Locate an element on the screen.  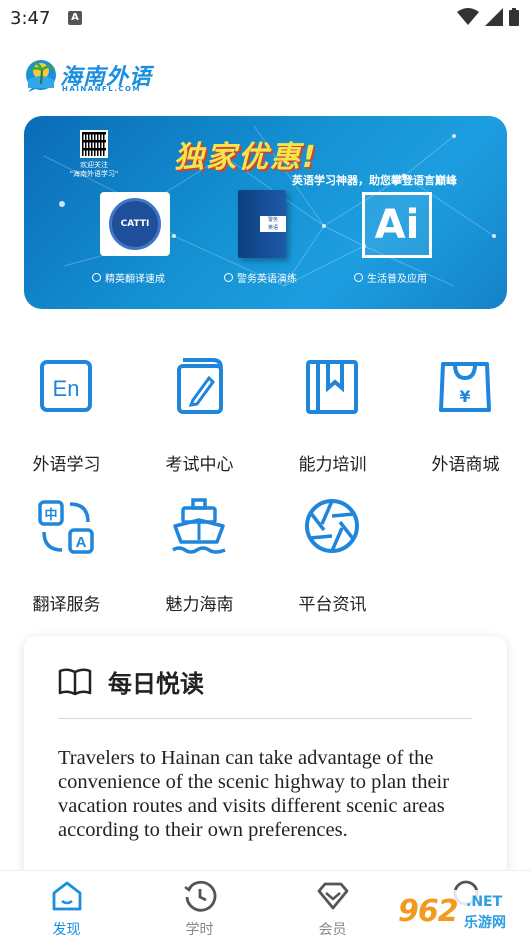
diamond-icon is located at coordinates (332, 896).